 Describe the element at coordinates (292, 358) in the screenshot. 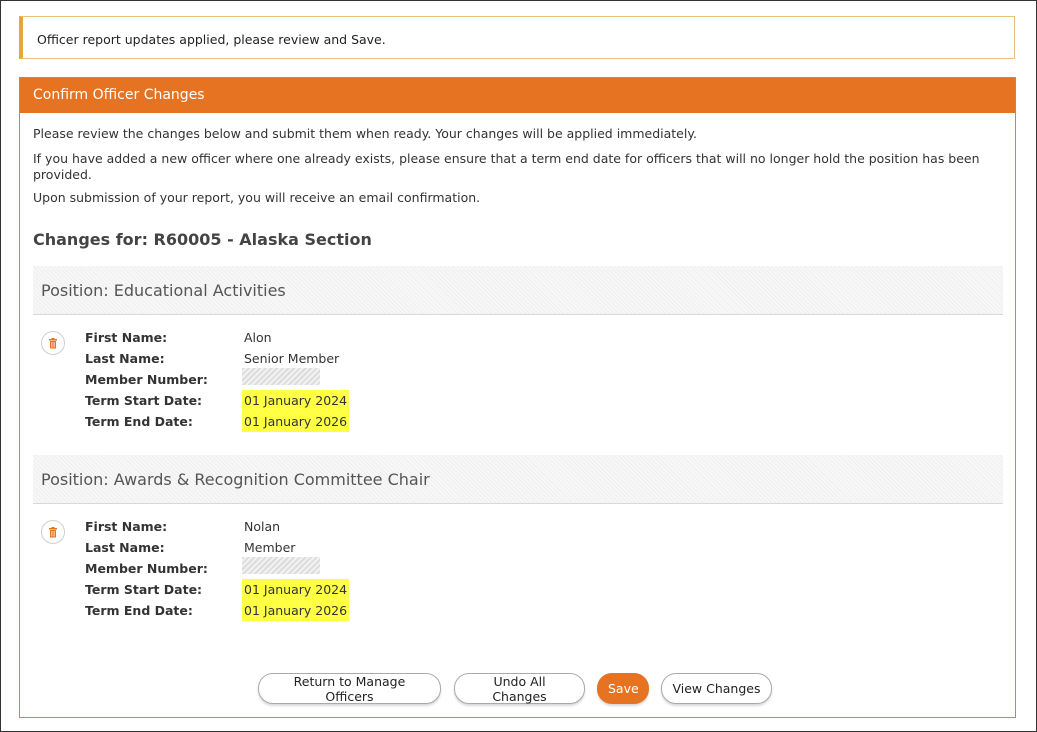

I see `last-name-value: Senior Member` at that location.